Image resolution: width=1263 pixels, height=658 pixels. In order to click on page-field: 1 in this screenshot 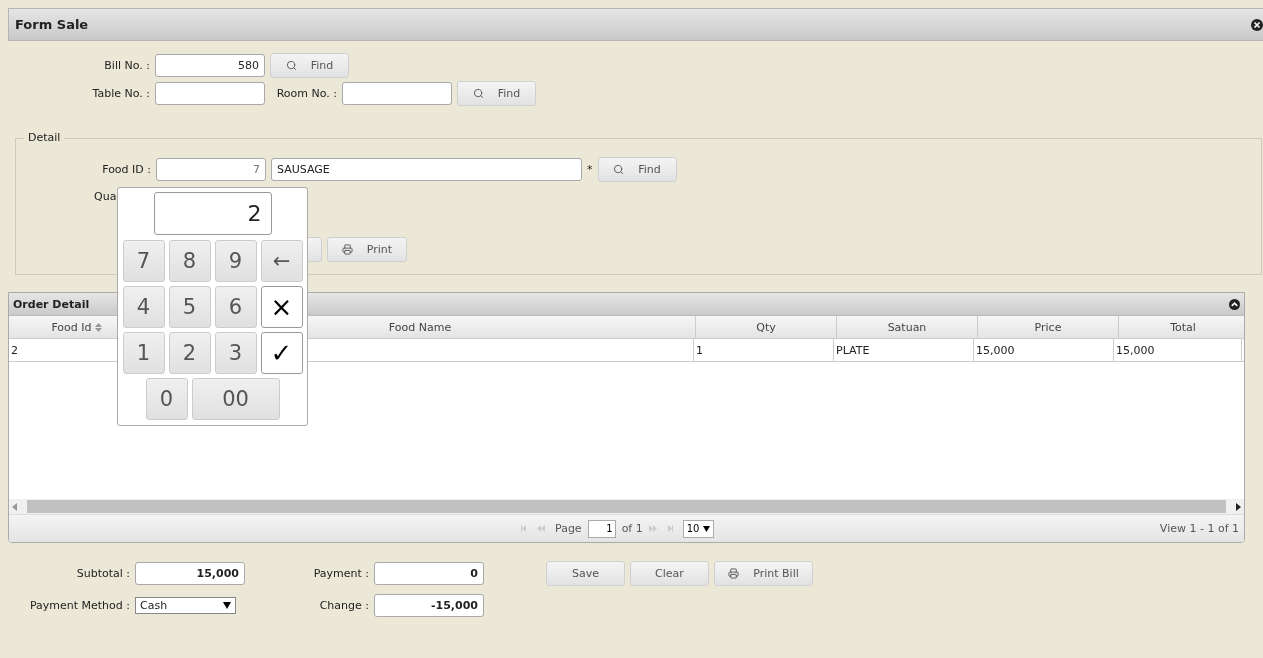, I will do `click(601, 528)`.